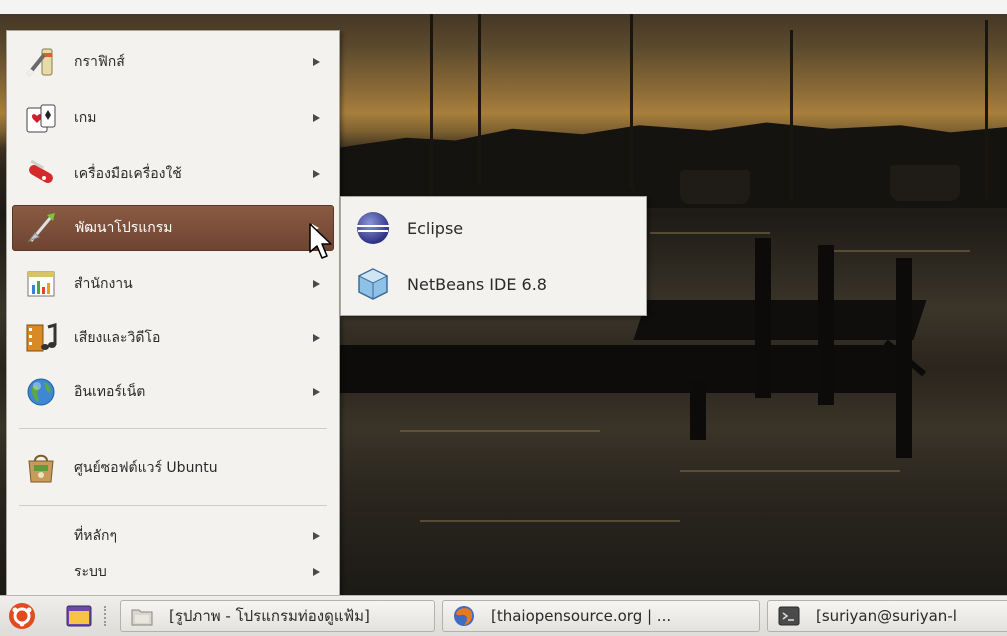 The image size is (1007, 636). I want to click on netbeans-icon, so click(373, 284).